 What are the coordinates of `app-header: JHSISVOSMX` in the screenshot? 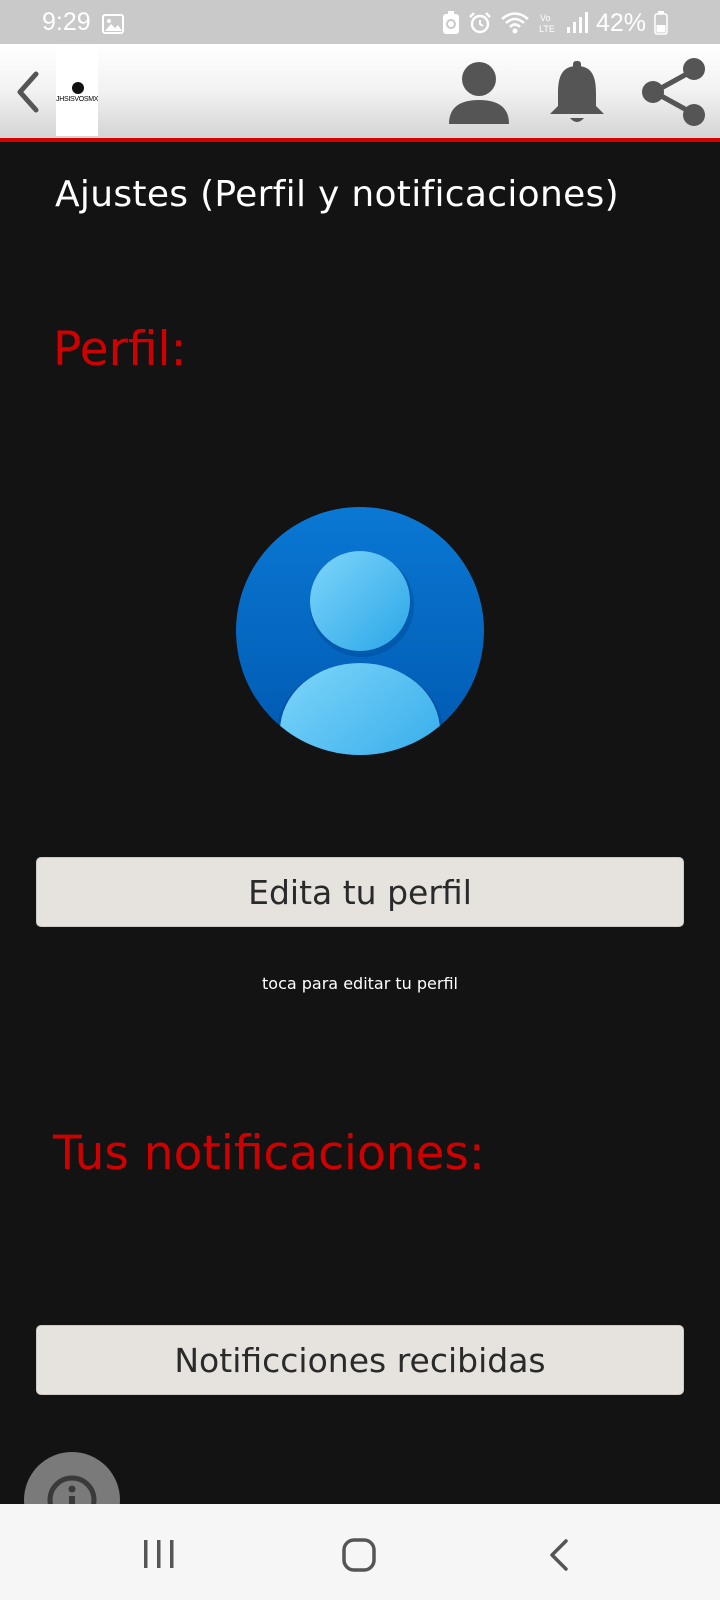 It's located at (360, 93).